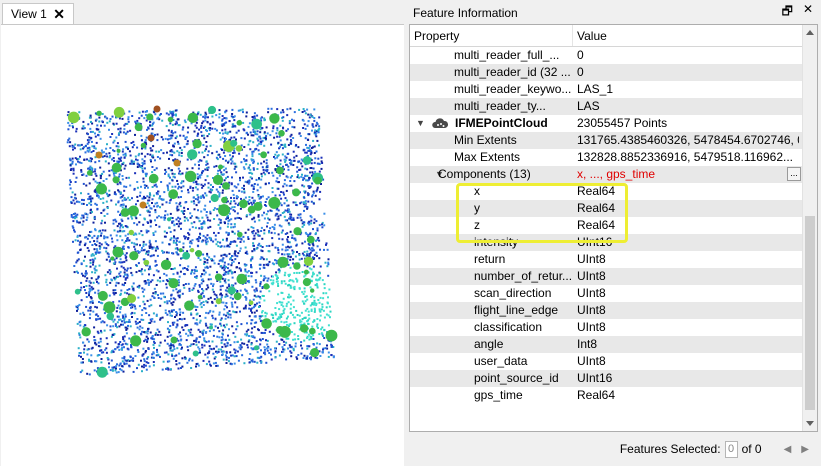 The image size is (821, 466). I want to click on restore-icon: 🗗, so click(787, 12).